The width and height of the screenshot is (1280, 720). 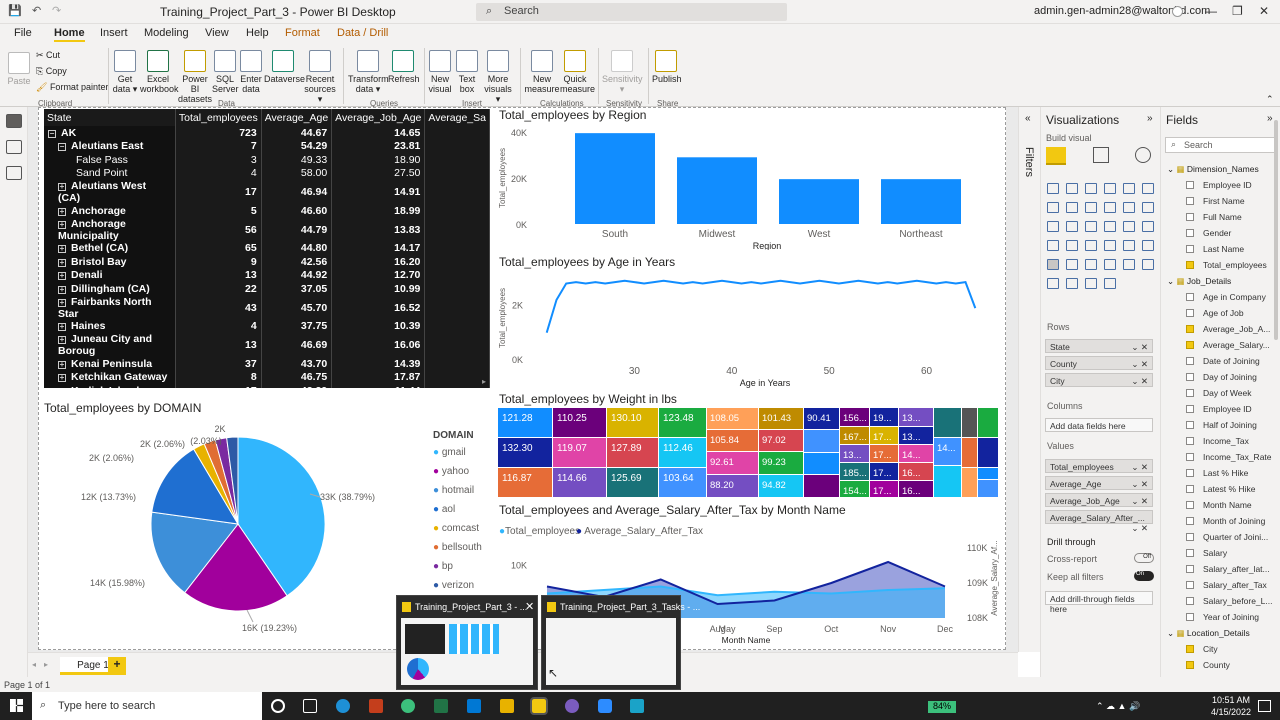 What do you see at coordinates (1226, 265) in the screenshot?
I see `field-item: Total_employees` at bounding box center [1226, 265].